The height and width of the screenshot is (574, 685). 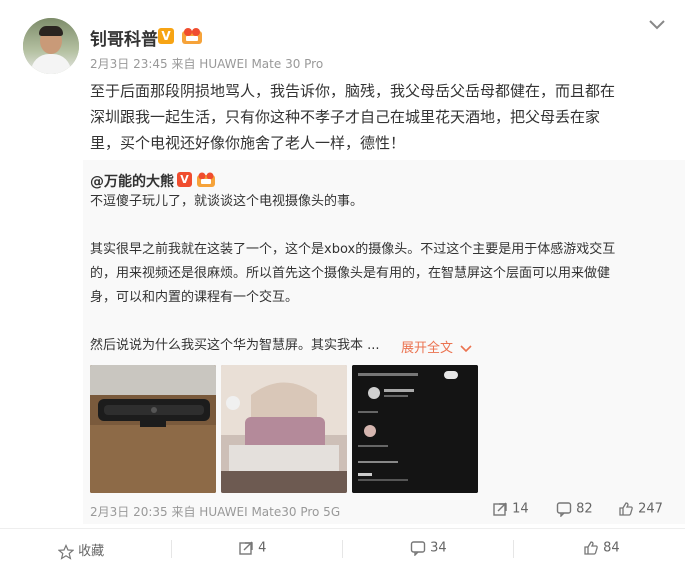 I want to click on comment-count-button: 82, so click(x=574, y=509).